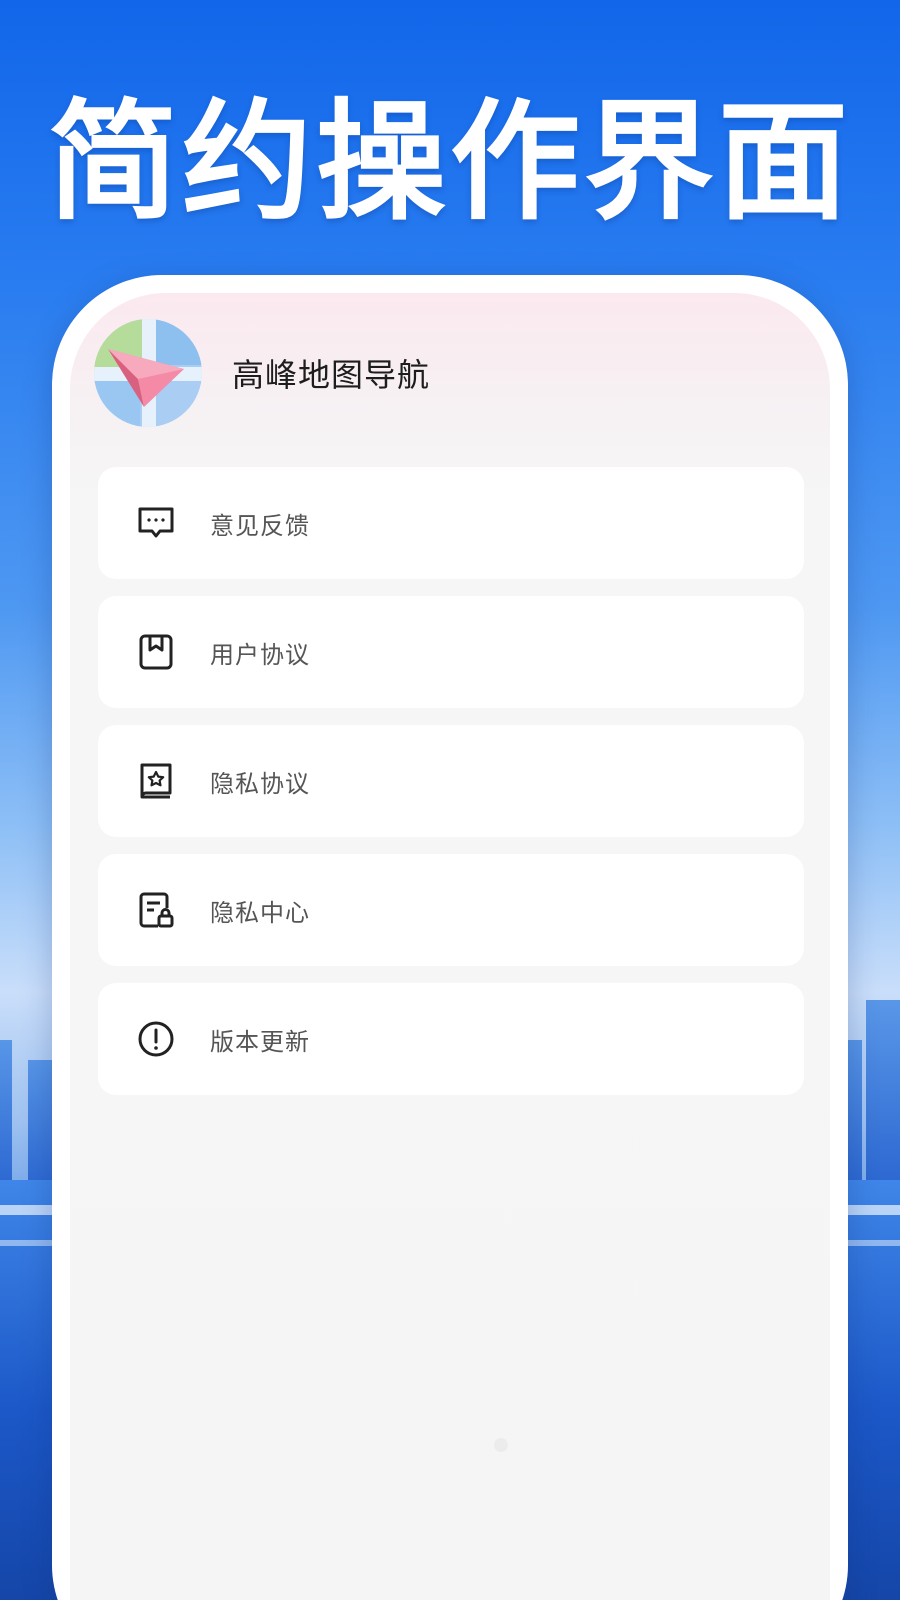 The image size is (900, 1600). I want to click on paper-plane-map-icon, so click(148, 373).